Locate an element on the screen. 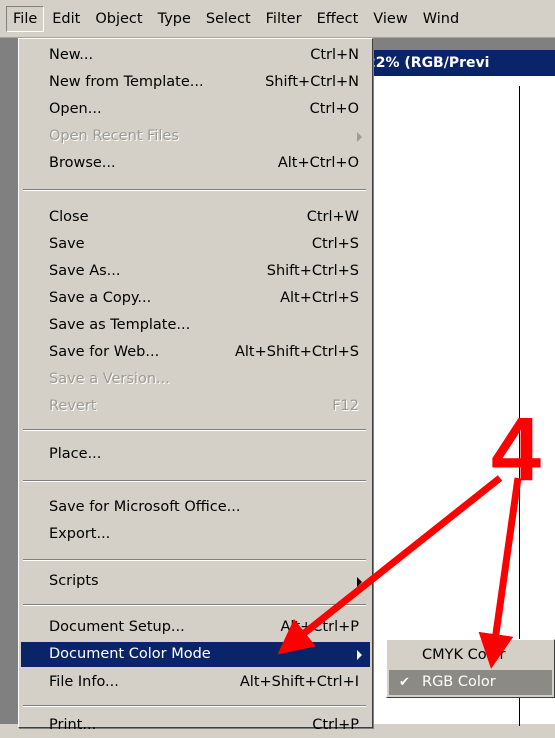  menu-object: Object is located at coordinates (118, 19).